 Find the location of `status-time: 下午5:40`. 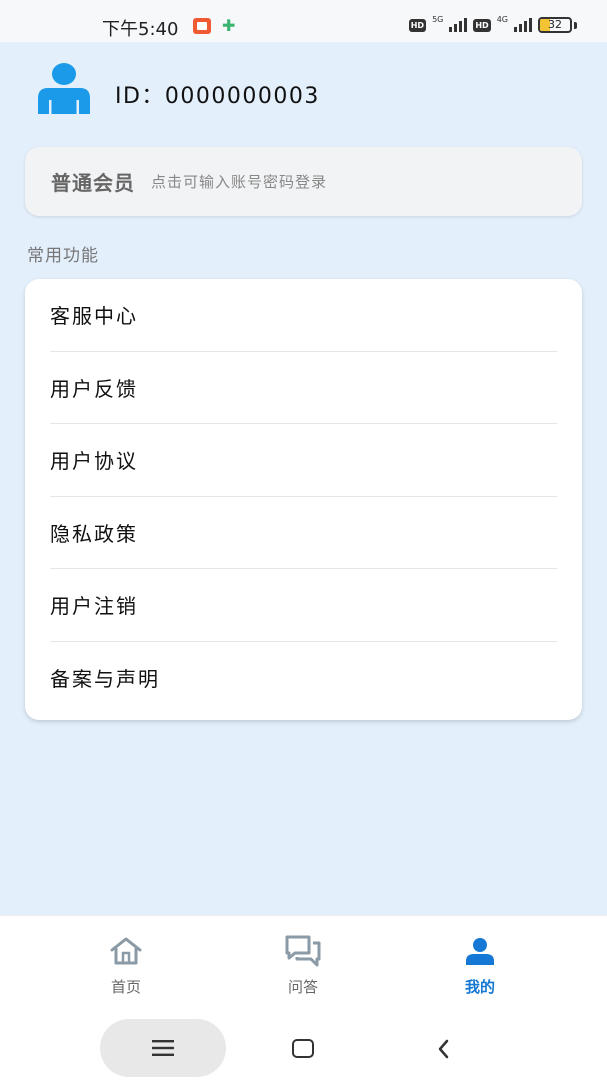

status-time: 下午5:40 is located at coordinates (140, 29).